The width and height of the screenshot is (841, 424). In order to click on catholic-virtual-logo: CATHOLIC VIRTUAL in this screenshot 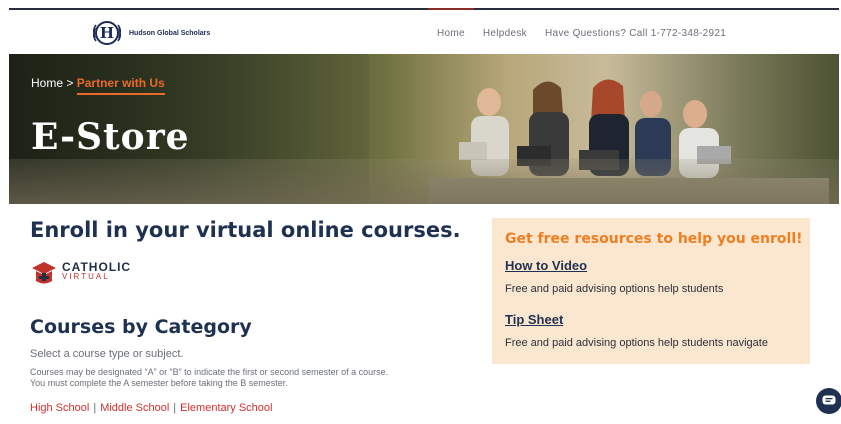, I will do `click(81, 272)`.